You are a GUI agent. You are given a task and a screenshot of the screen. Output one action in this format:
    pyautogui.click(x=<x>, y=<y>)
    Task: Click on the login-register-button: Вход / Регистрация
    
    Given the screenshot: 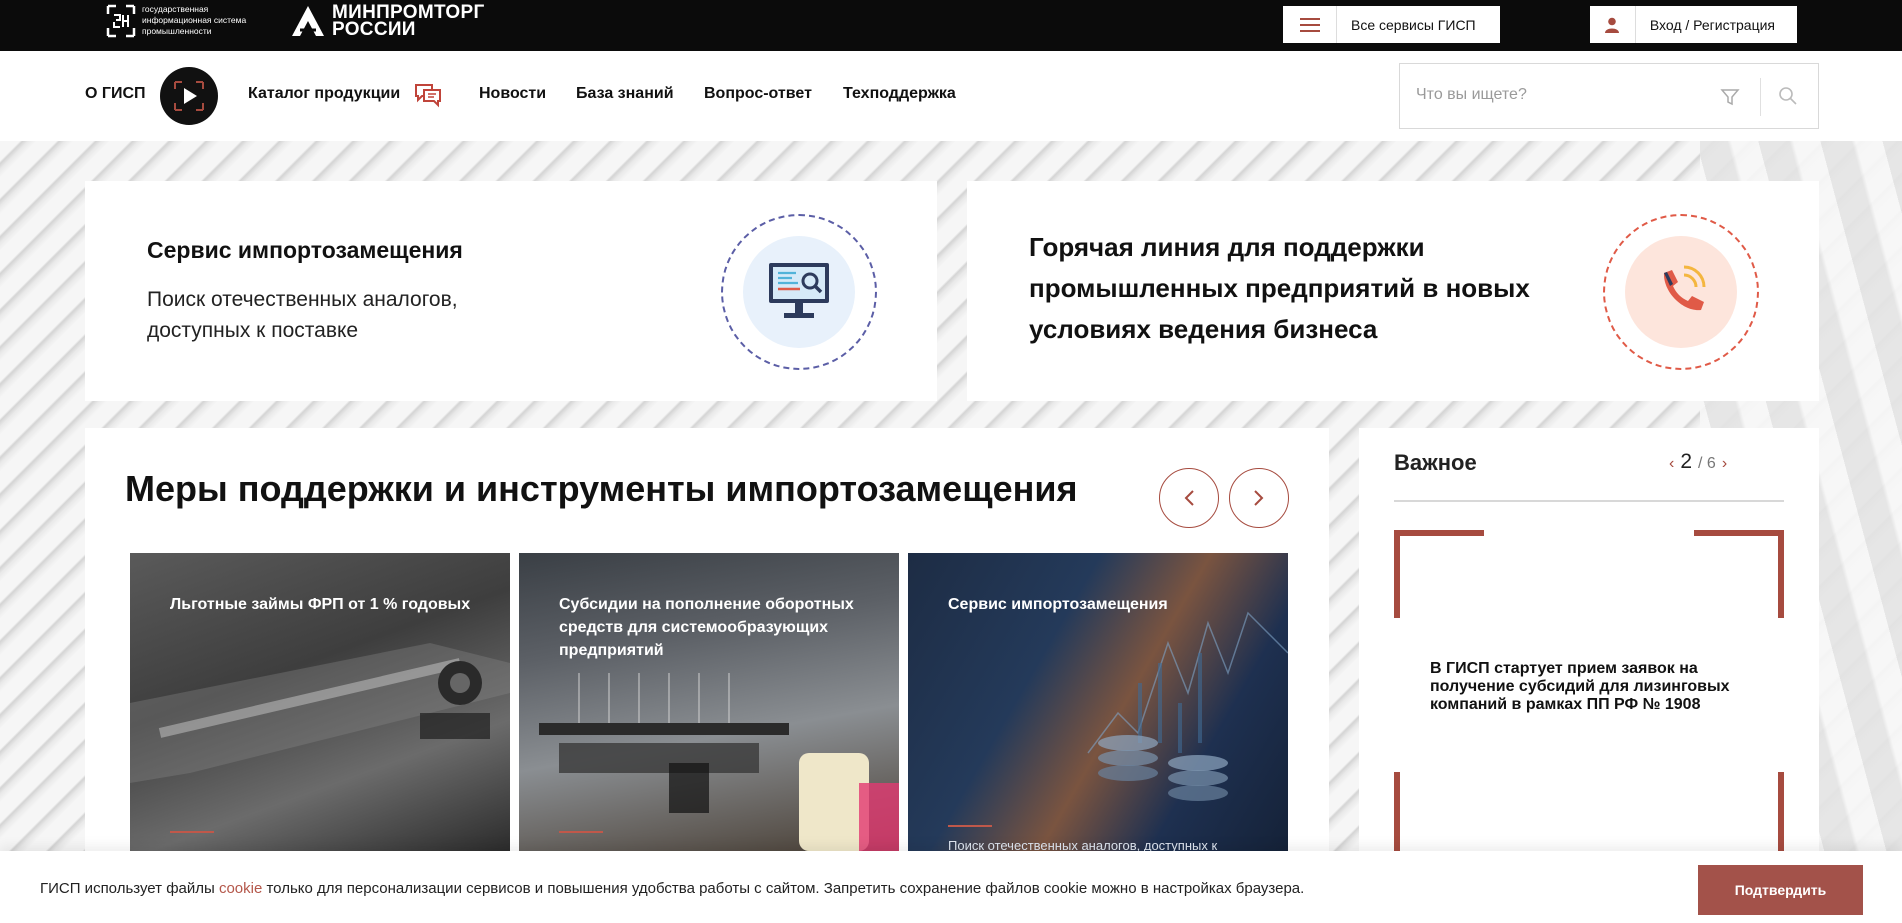 What is the action you would take?
    pyautogui.click(x=1693, y=24)
    